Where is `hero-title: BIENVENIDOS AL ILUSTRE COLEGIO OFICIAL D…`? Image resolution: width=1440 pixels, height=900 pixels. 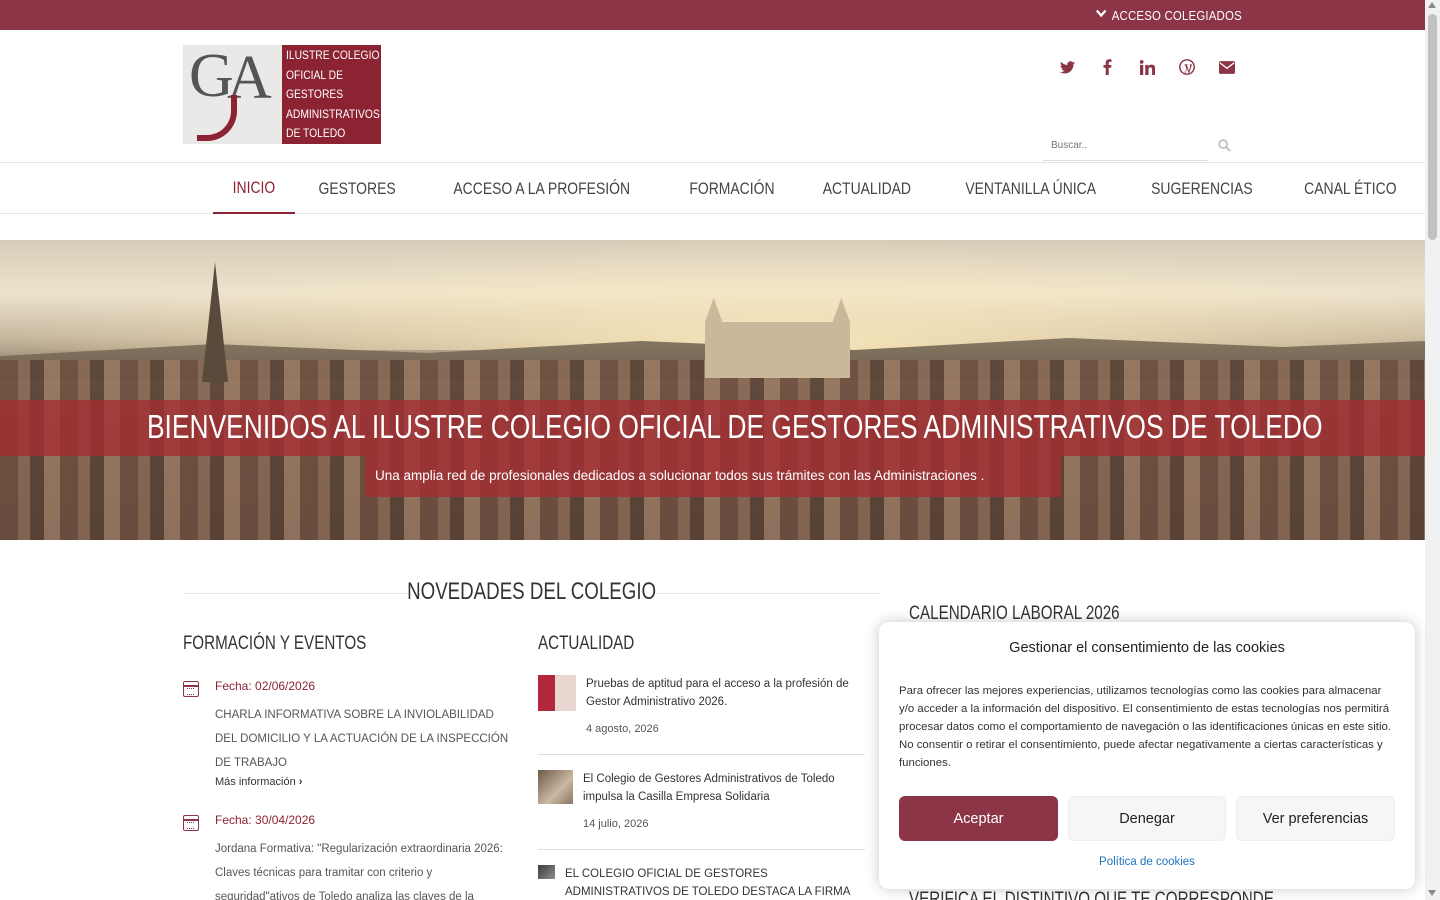 hero-title: BIENVENIDOS AL ILUSTRE COLEGIO OFICIAL D… is located at coordinates (734, 426).